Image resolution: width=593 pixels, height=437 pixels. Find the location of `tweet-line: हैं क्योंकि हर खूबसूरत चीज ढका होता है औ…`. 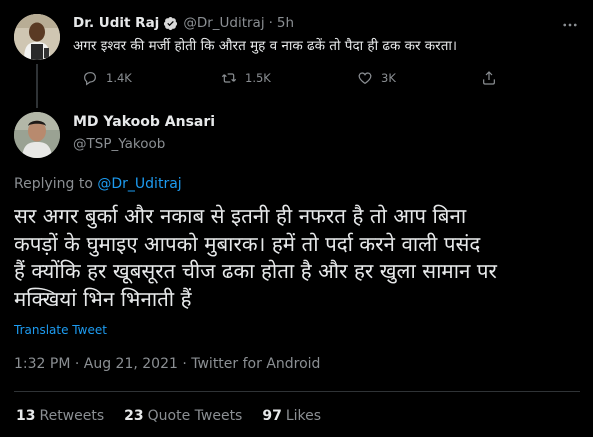

tweet-line: हैं क्योंकि हर खूबसूरत चीज ढका होता है औ… is located at coordinates (255, 271).